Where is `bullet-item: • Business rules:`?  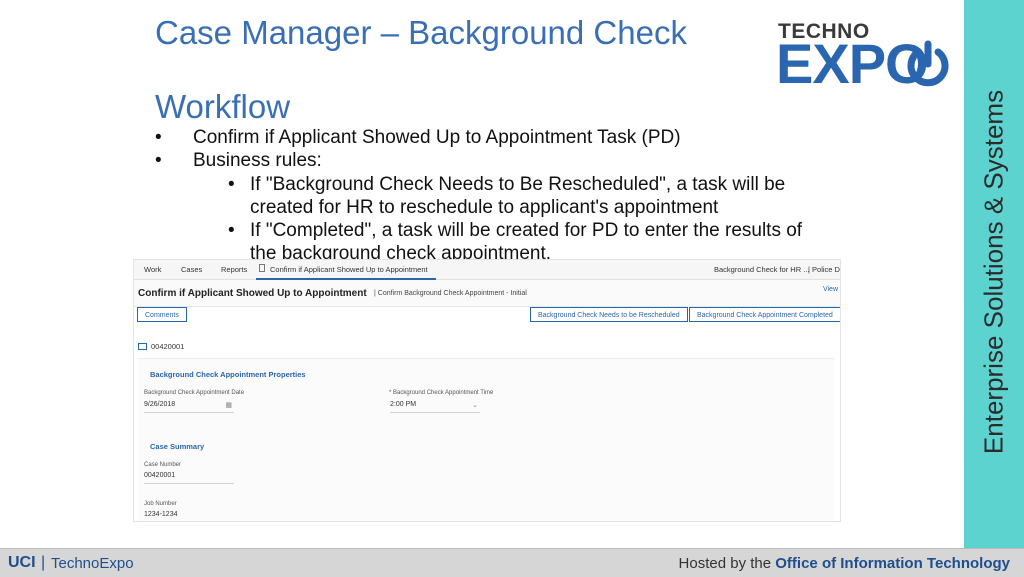 bullet-item: • Business rules: is located at coordinates (238, 160).